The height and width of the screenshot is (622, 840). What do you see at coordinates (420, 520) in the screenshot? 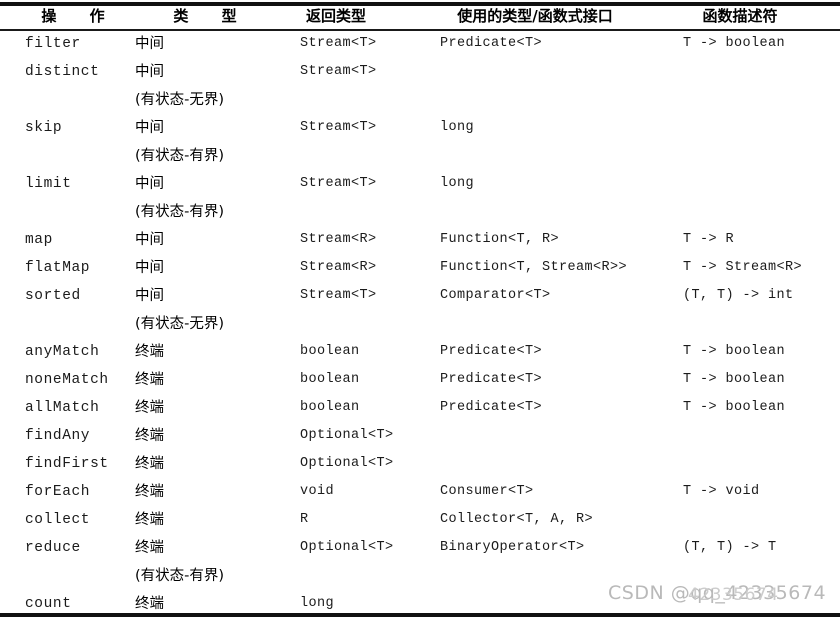
I see `table-row: collect 终端 R Collector<T, A, R>` at bounding box center [420, 520].